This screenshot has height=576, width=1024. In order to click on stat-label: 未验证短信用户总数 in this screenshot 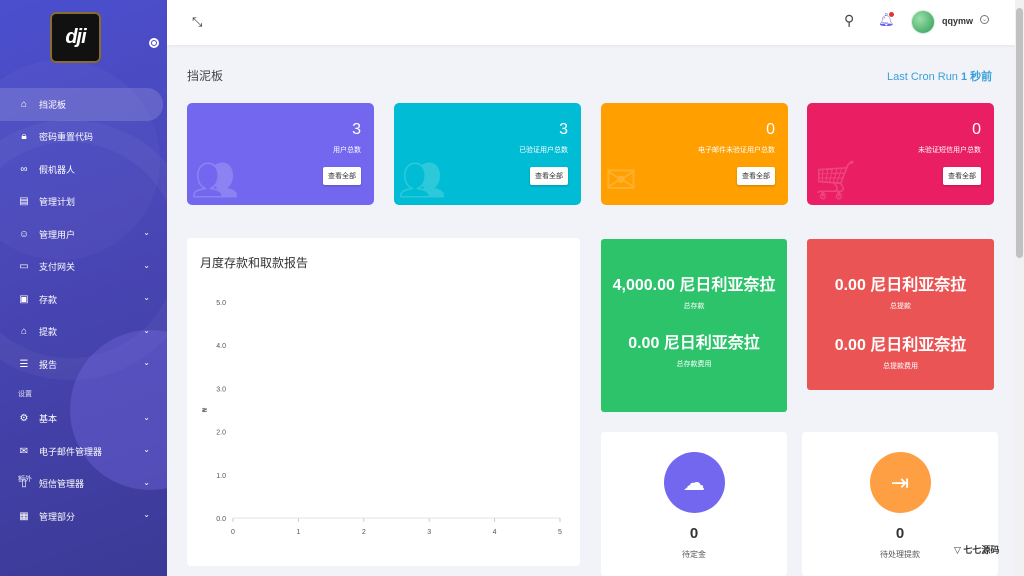, I will do `click(949, 150)`.